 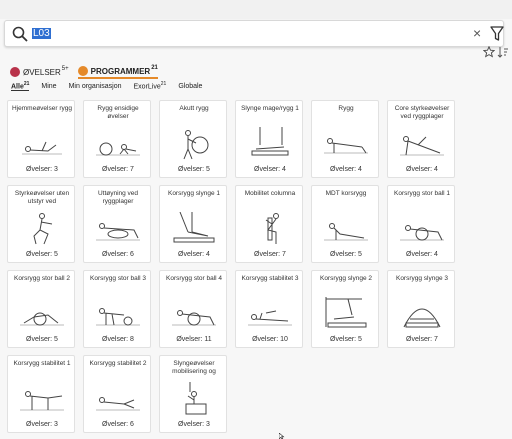 I want to click on type-tab-exercises: ØVELSER 5+, so click(x=39, y=72).